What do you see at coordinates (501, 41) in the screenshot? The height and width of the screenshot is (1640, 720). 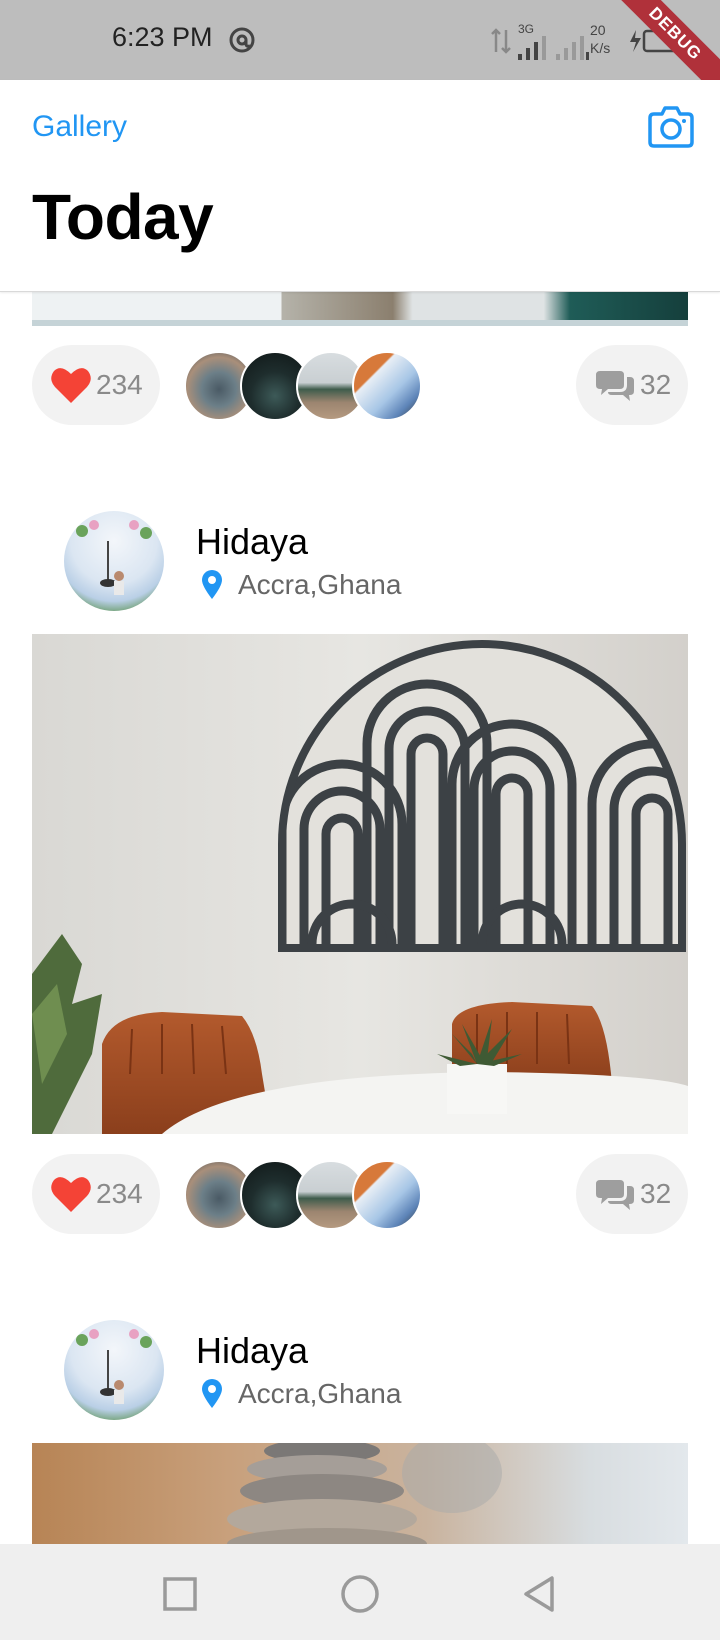 I see `data-transfer-icon` at bounding box center [501, 41].